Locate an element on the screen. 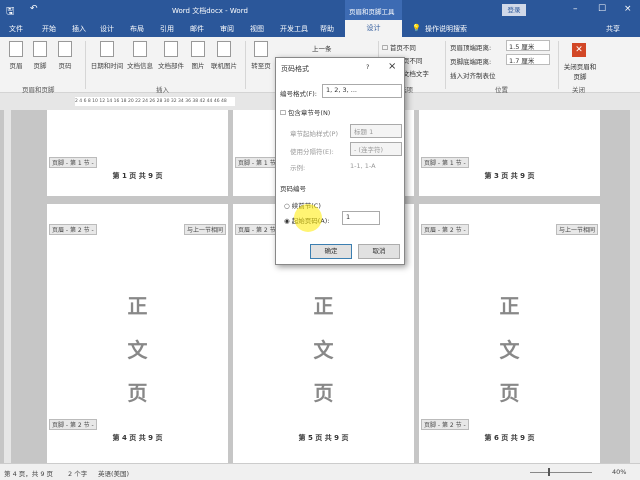 The height and width of the screenshot is (480, 640). tab-help: 帮助 is located at coordinates (327, 29).